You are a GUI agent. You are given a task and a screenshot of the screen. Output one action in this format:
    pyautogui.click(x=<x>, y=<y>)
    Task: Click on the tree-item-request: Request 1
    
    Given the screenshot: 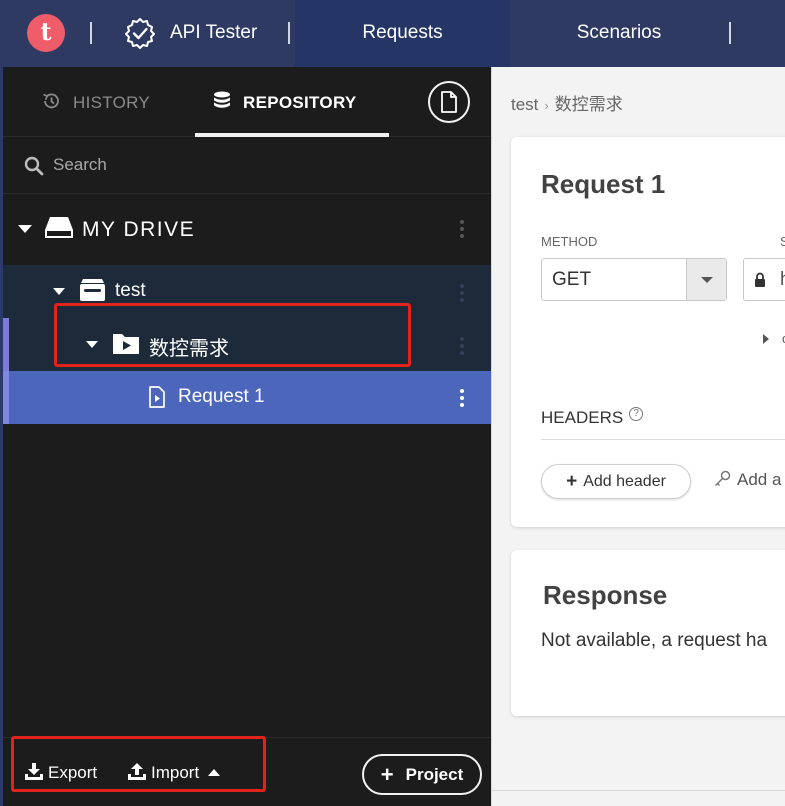 What is the action you would take?
    pyautogui.click(x=247, y=397)
    